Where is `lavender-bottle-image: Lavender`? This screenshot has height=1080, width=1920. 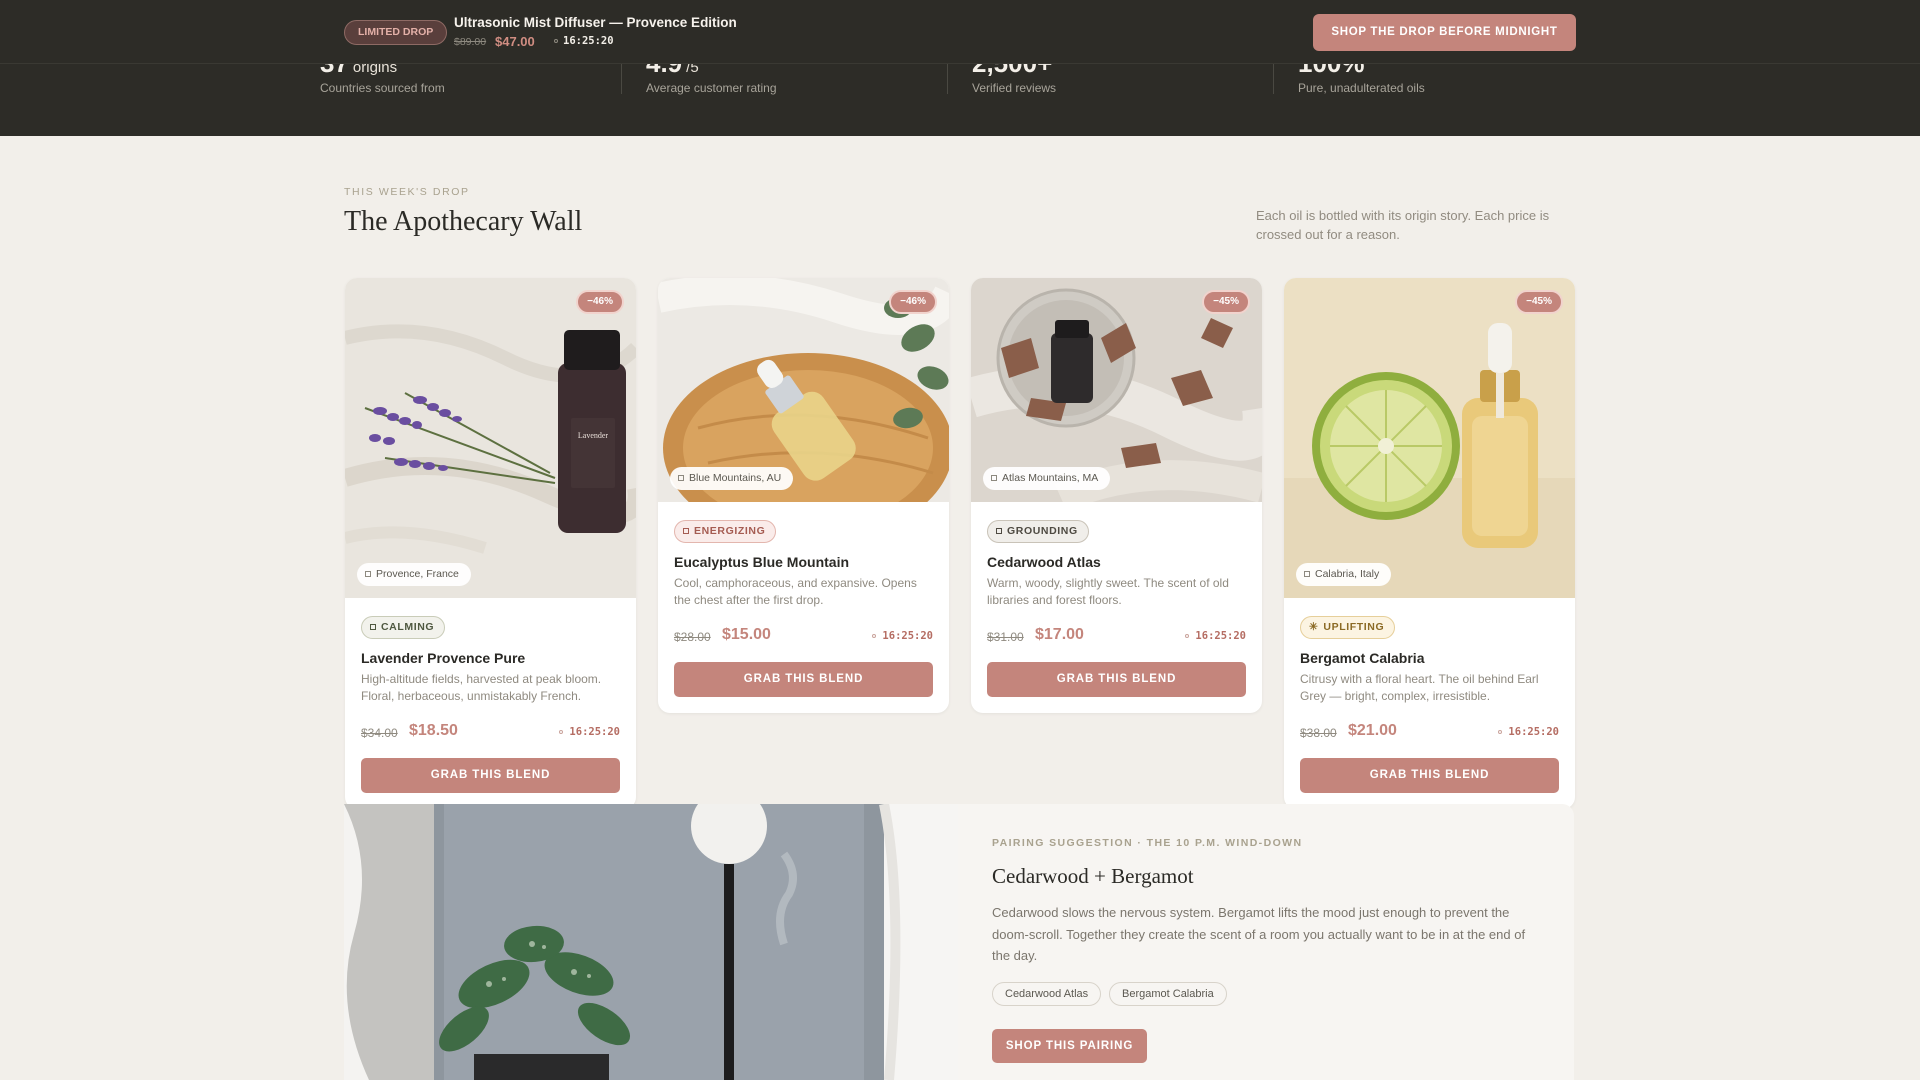
lavender-bottle-image: Lavender is located at coordinates (490, 438).